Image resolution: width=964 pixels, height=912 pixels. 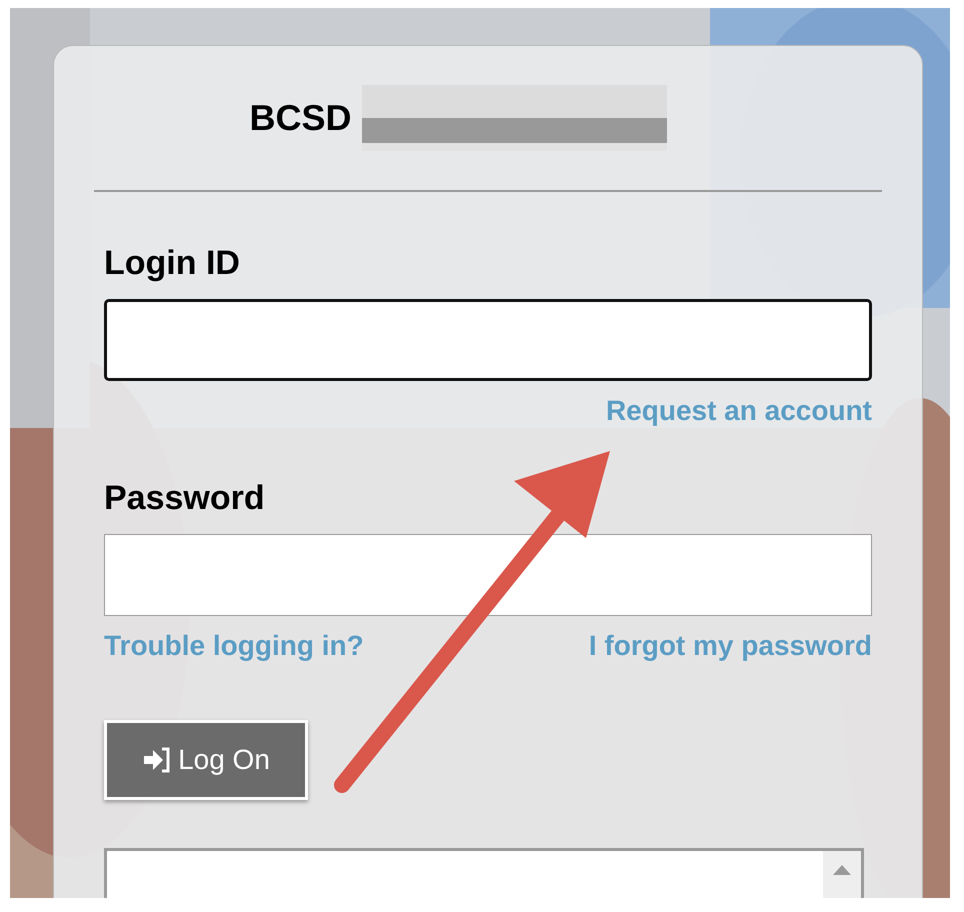 I want to click on input-field, so click(x=488, y=340).